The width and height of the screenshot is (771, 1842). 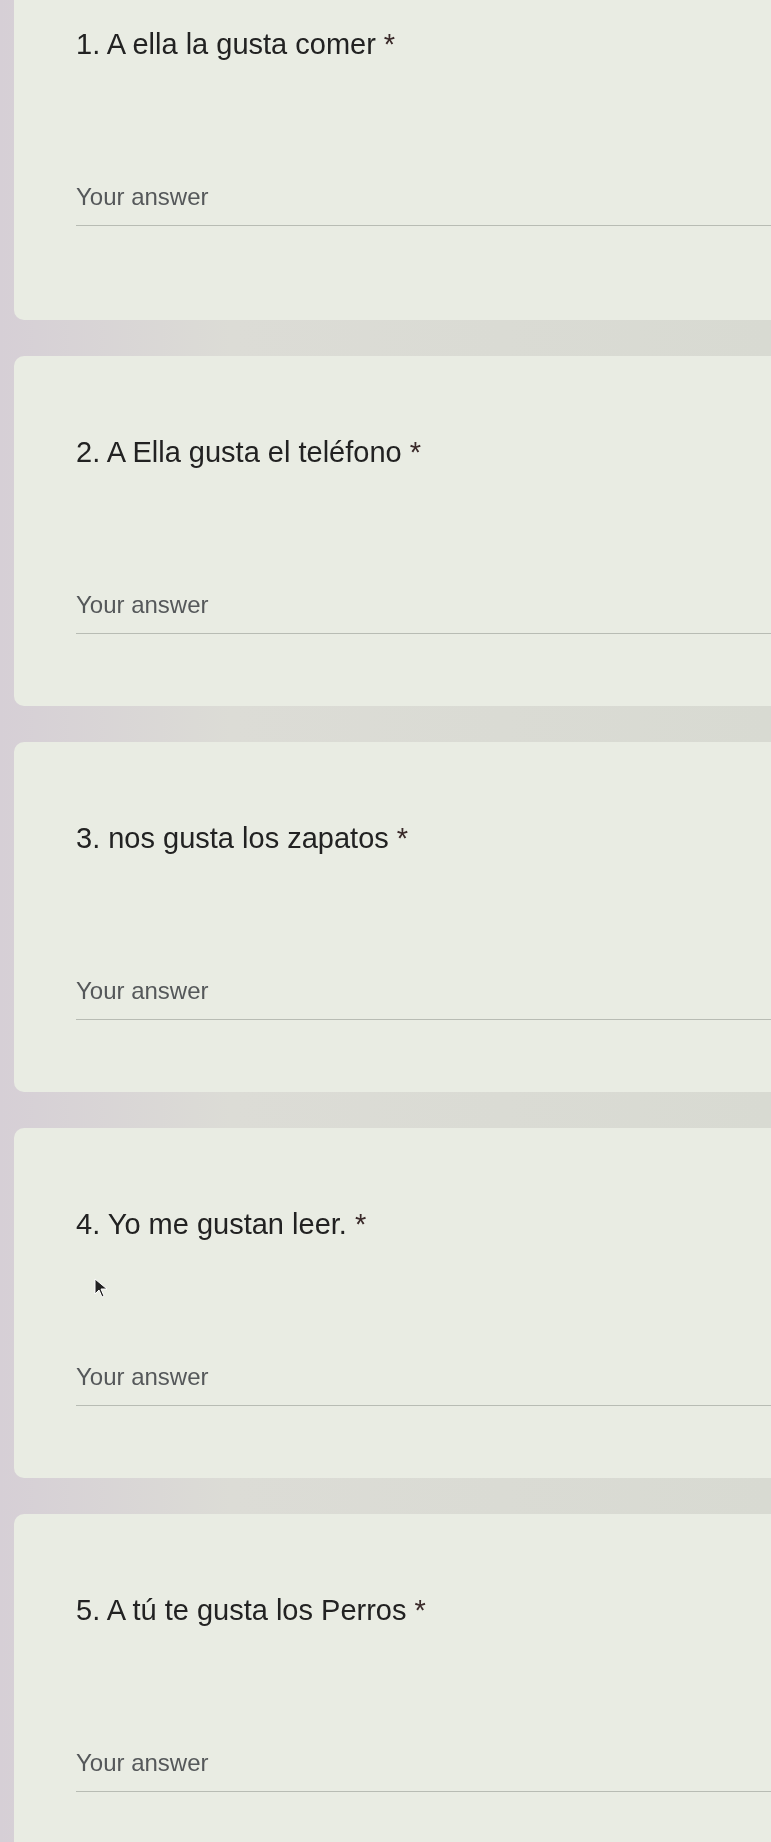 What do you see at coordinates (241, 1610) in the screenshot?
I see `question-title: 5. A tú te gusta los Perros` at bounding box center [241, 1610].